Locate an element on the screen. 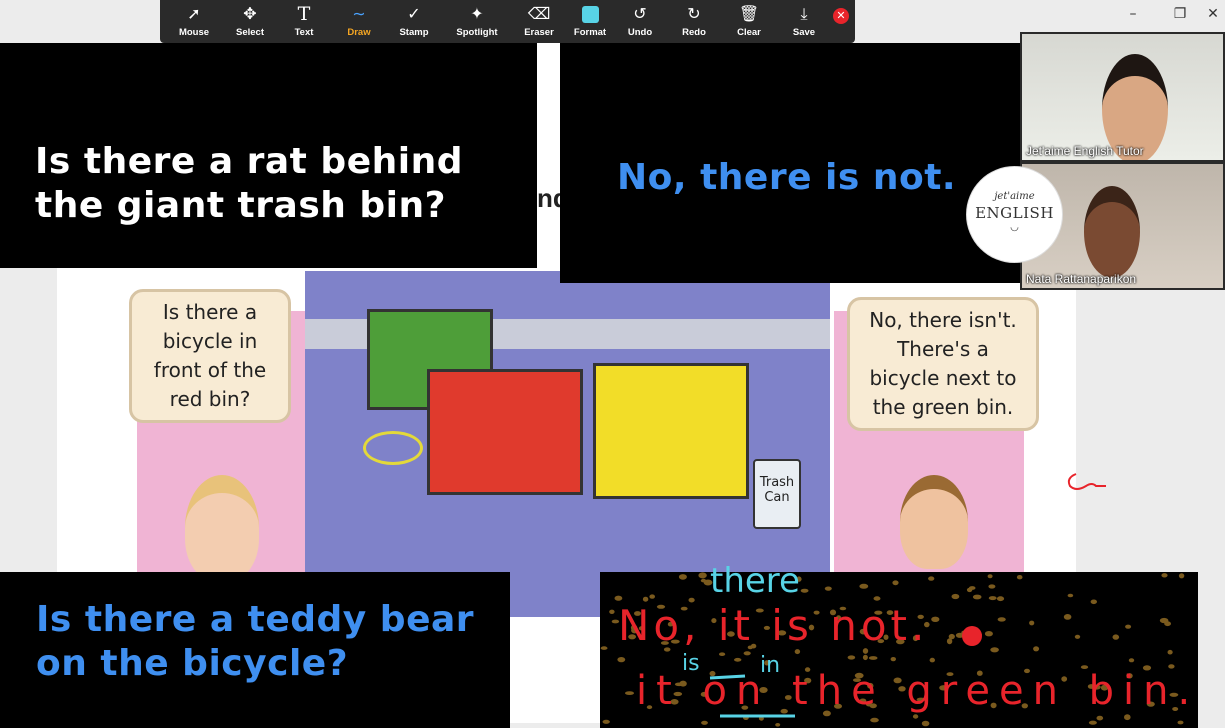 The height and width of the screenshot is (728, 1225). question-2-line-1: Is there a teddy bear is located at coordinates (255, 619).